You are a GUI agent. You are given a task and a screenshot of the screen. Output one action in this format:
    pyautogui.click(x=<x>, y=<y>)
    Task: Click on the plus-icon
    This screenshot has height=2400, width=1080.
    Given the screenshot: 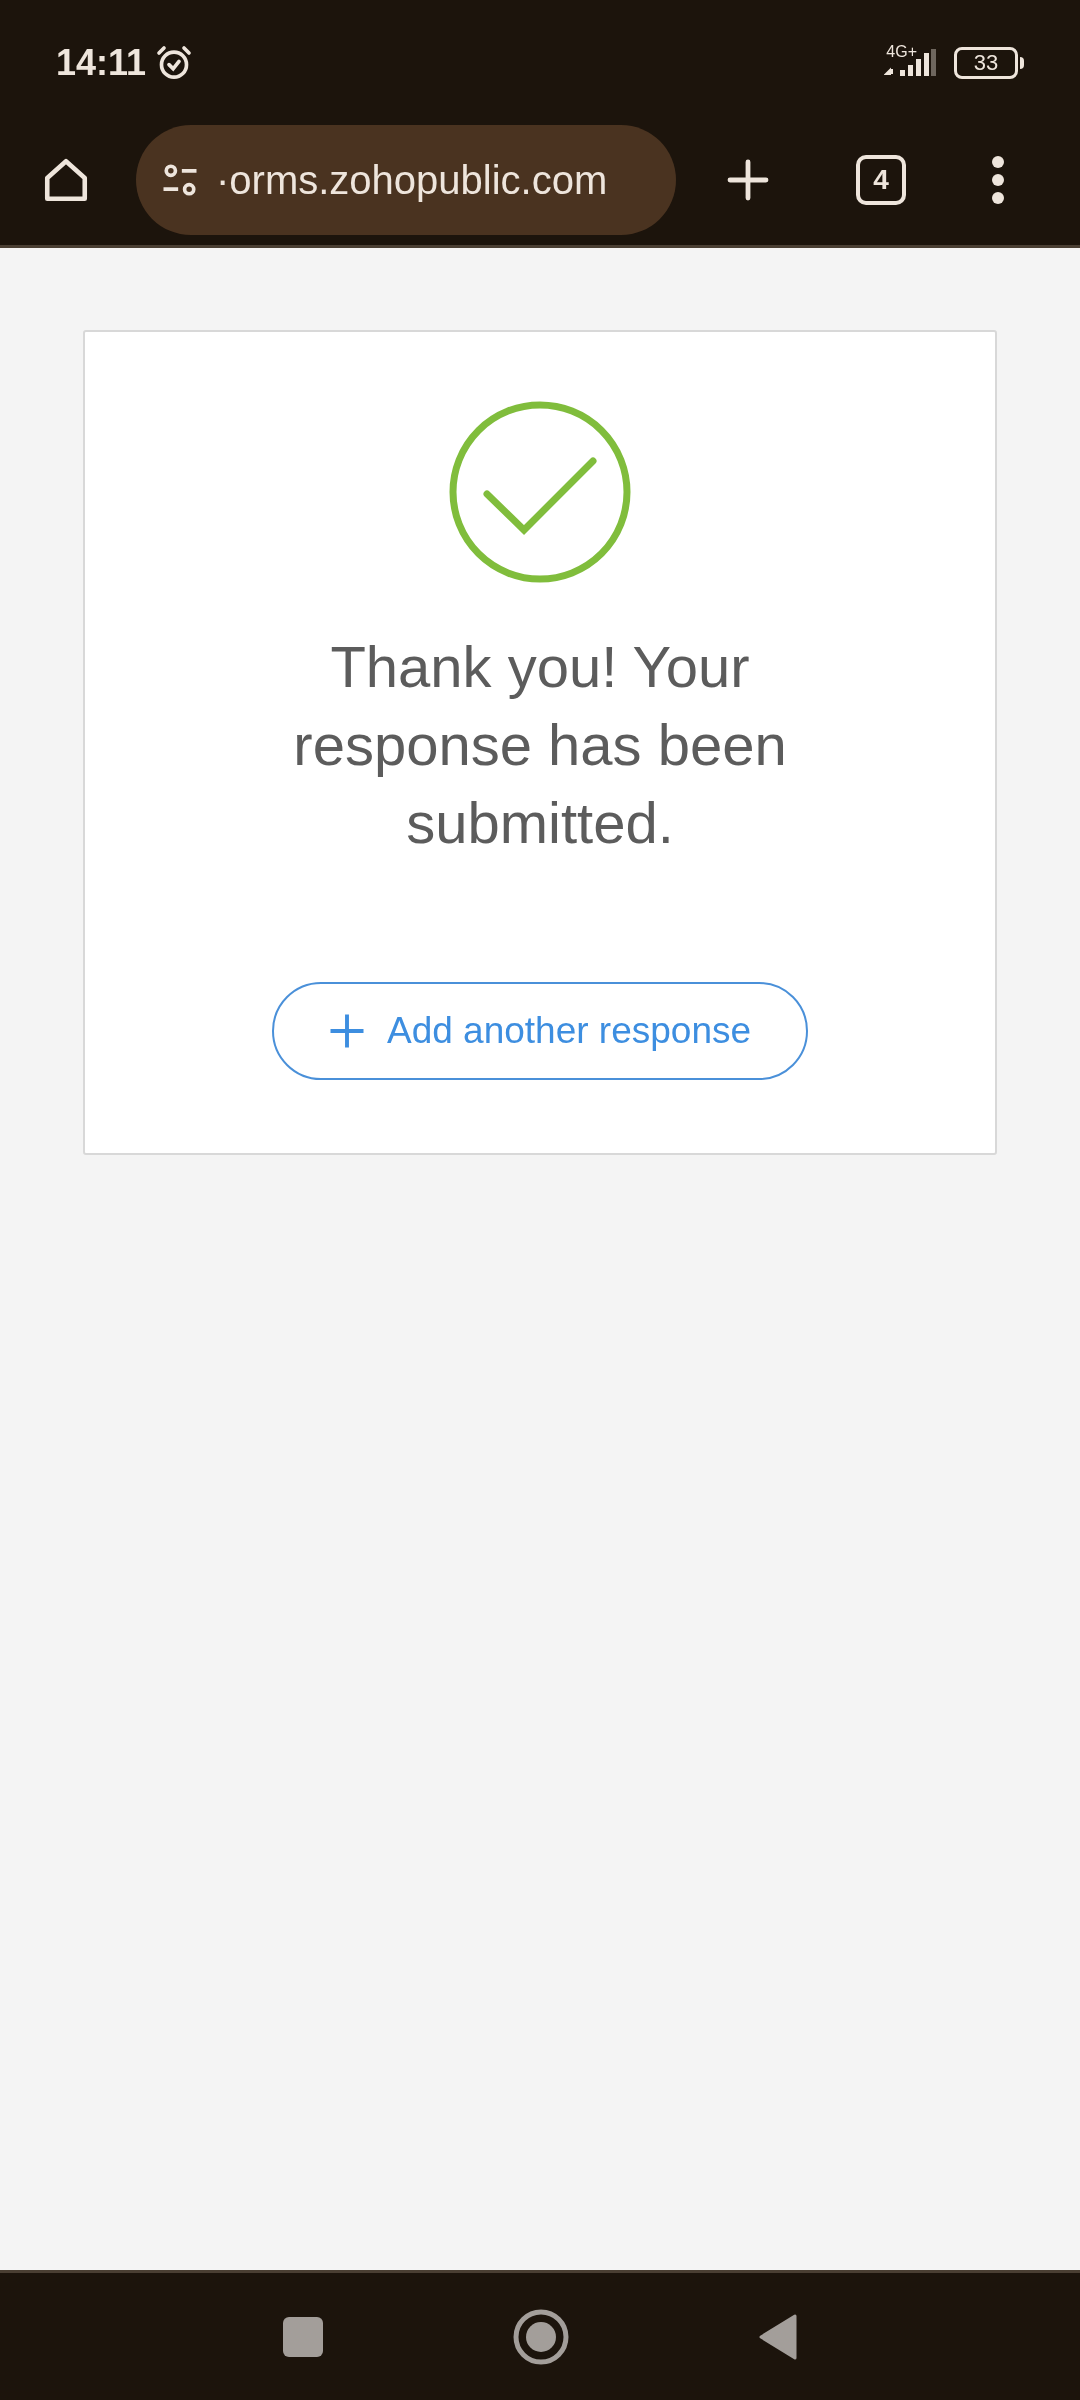 What is the action you would take?
    pyautogui.click(x=346, y=1031)
    